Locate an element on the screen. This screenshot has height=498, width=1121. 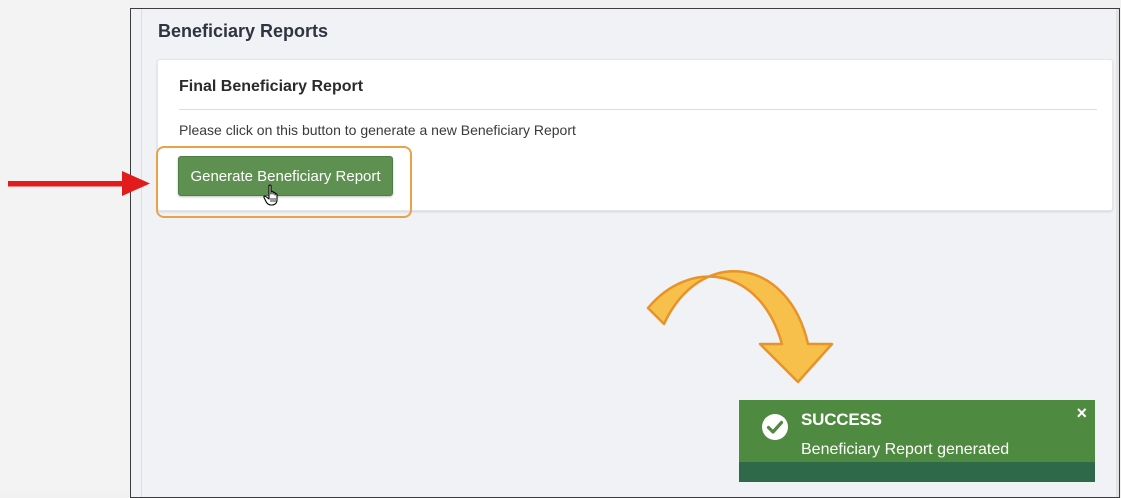
left-margin is located at coordinates (65, 246).